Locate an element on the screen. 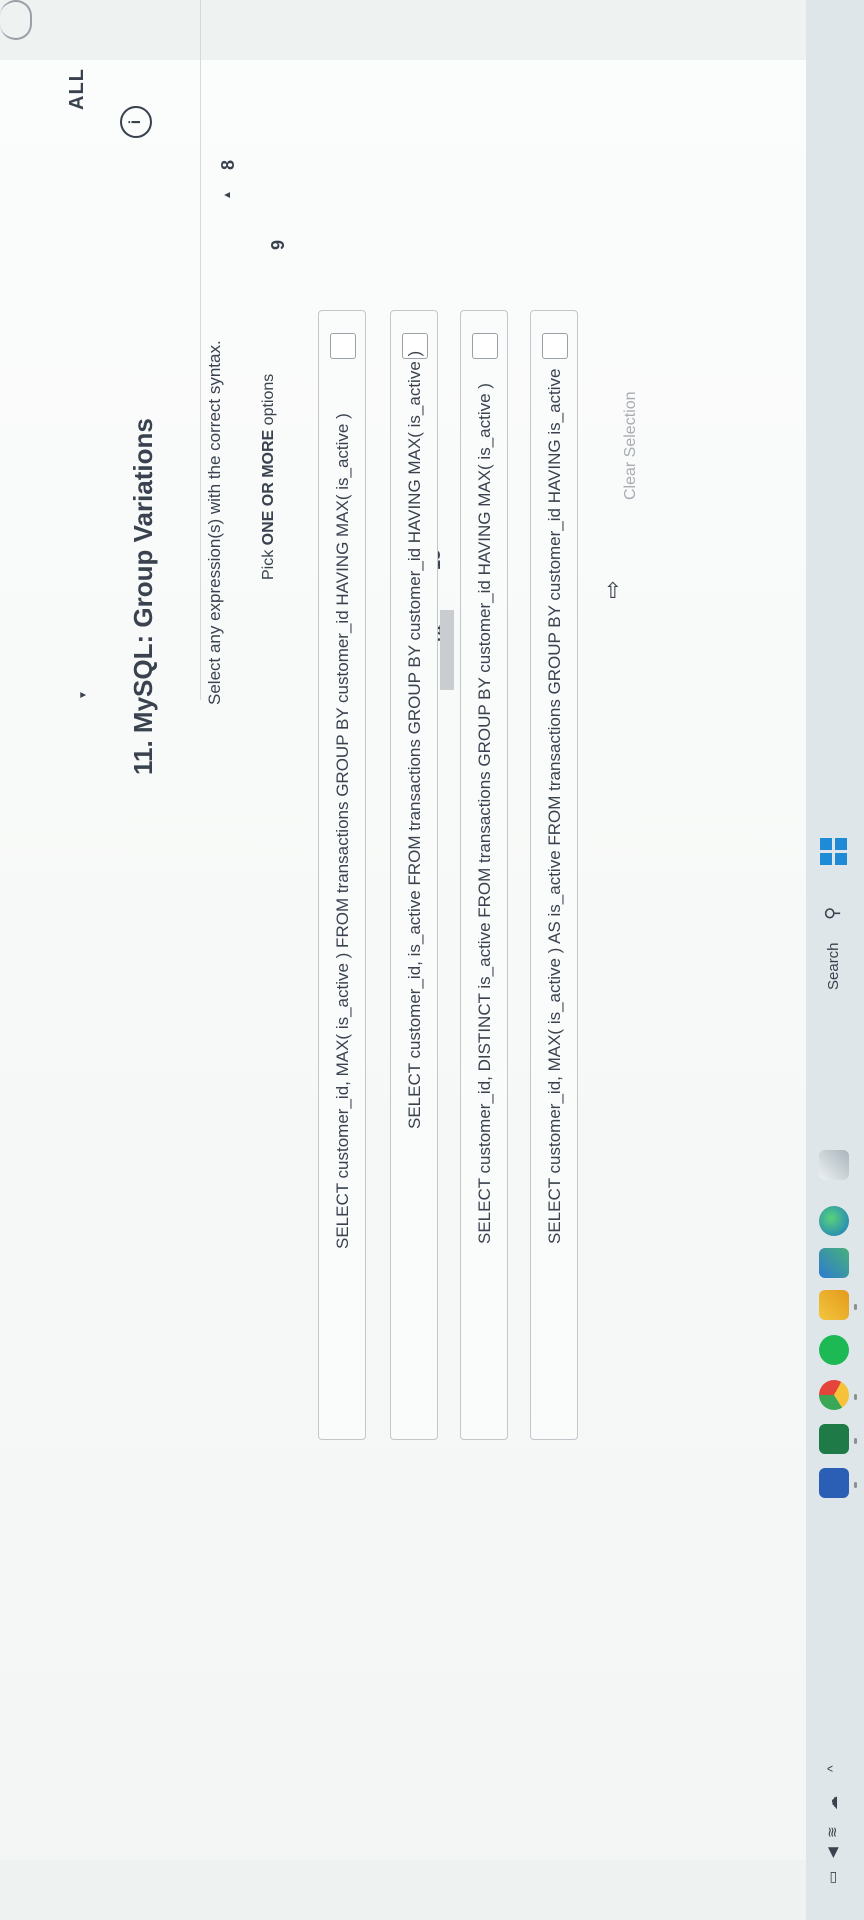 The width and height of the screenshot is (864, 1920). pick-prefix: Pick is located at coordinates (268, 562).